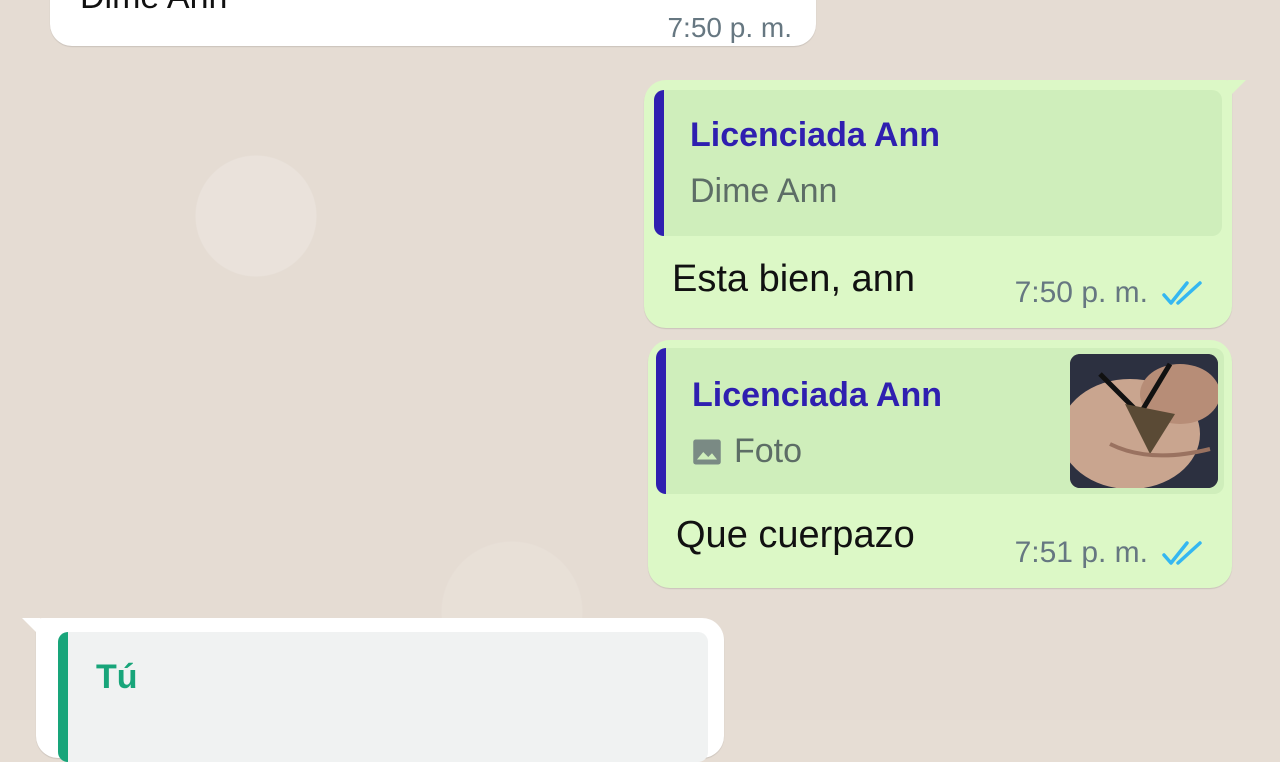 Image resolution: width=1280 pixels, height=762 pixels. I want to click on message-bubble-incoming: Tú, so click(373, 690).